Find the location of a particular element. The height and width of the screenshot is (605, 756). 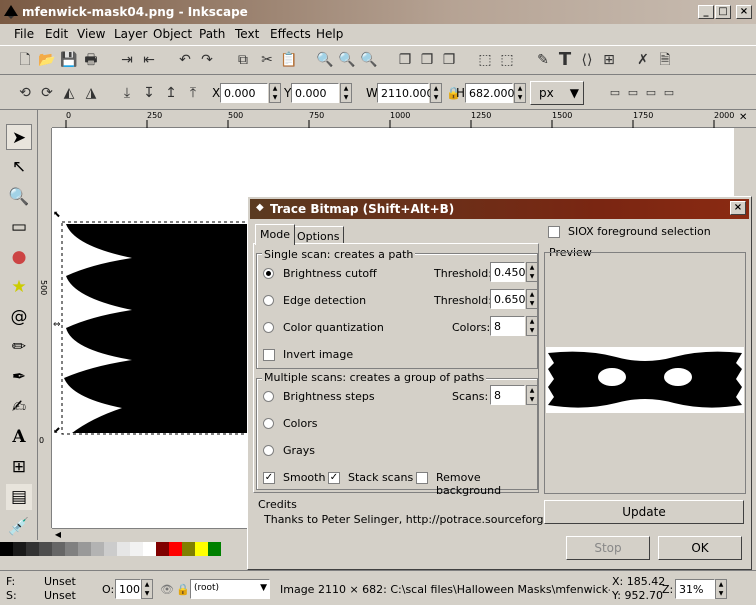

scans-input: 8 is located at coordinates (507, 395).